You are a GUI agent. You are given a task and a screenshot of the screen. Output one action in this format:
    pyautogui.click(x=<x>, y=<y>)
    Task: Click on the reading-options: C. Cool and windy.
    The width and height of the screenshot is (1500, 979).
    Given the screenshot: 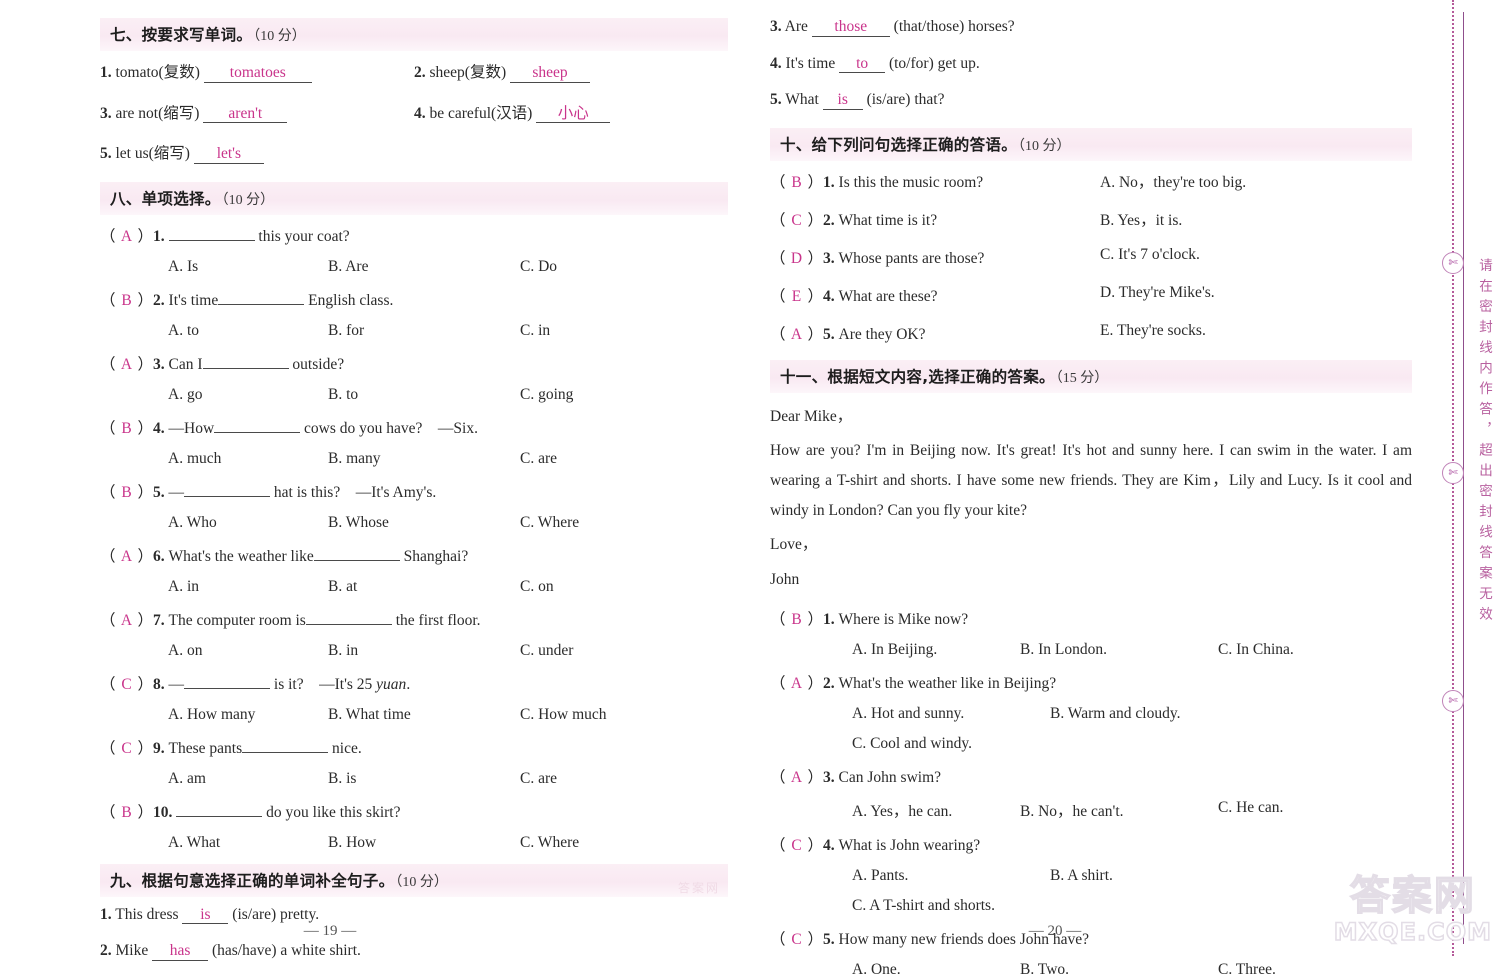 What is the action you would take?
    pyautogui.click(x=1091, y=744)
    